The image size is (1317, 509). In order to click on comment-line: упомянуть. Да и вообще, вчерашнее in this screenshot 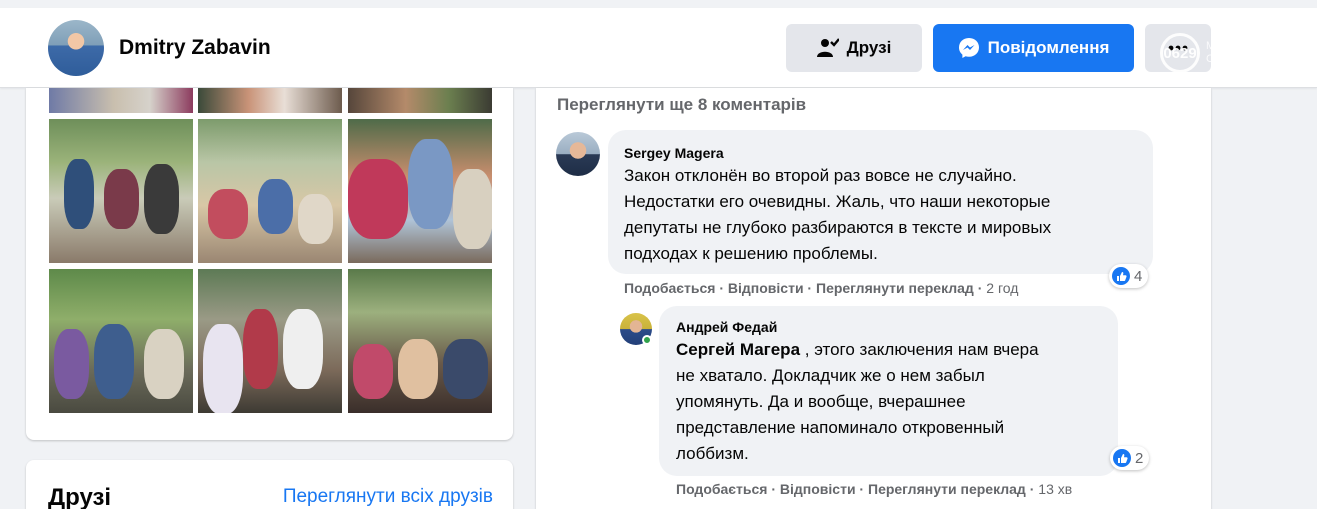, I will do `click(821, 401)`.